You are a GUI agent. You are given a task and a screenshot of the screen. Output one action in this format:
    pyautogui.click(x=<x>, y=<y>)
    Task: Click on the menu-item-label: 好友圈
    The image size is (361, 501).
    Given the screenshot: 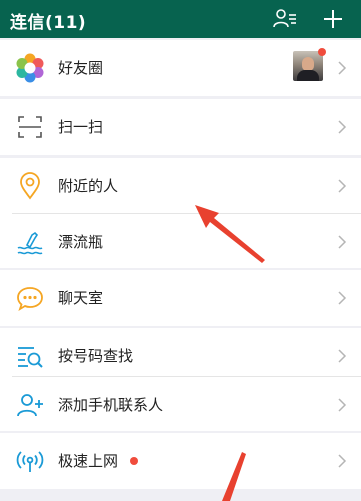 What is the action you would take?
    pyautogui.click(x=81, y=68)
    